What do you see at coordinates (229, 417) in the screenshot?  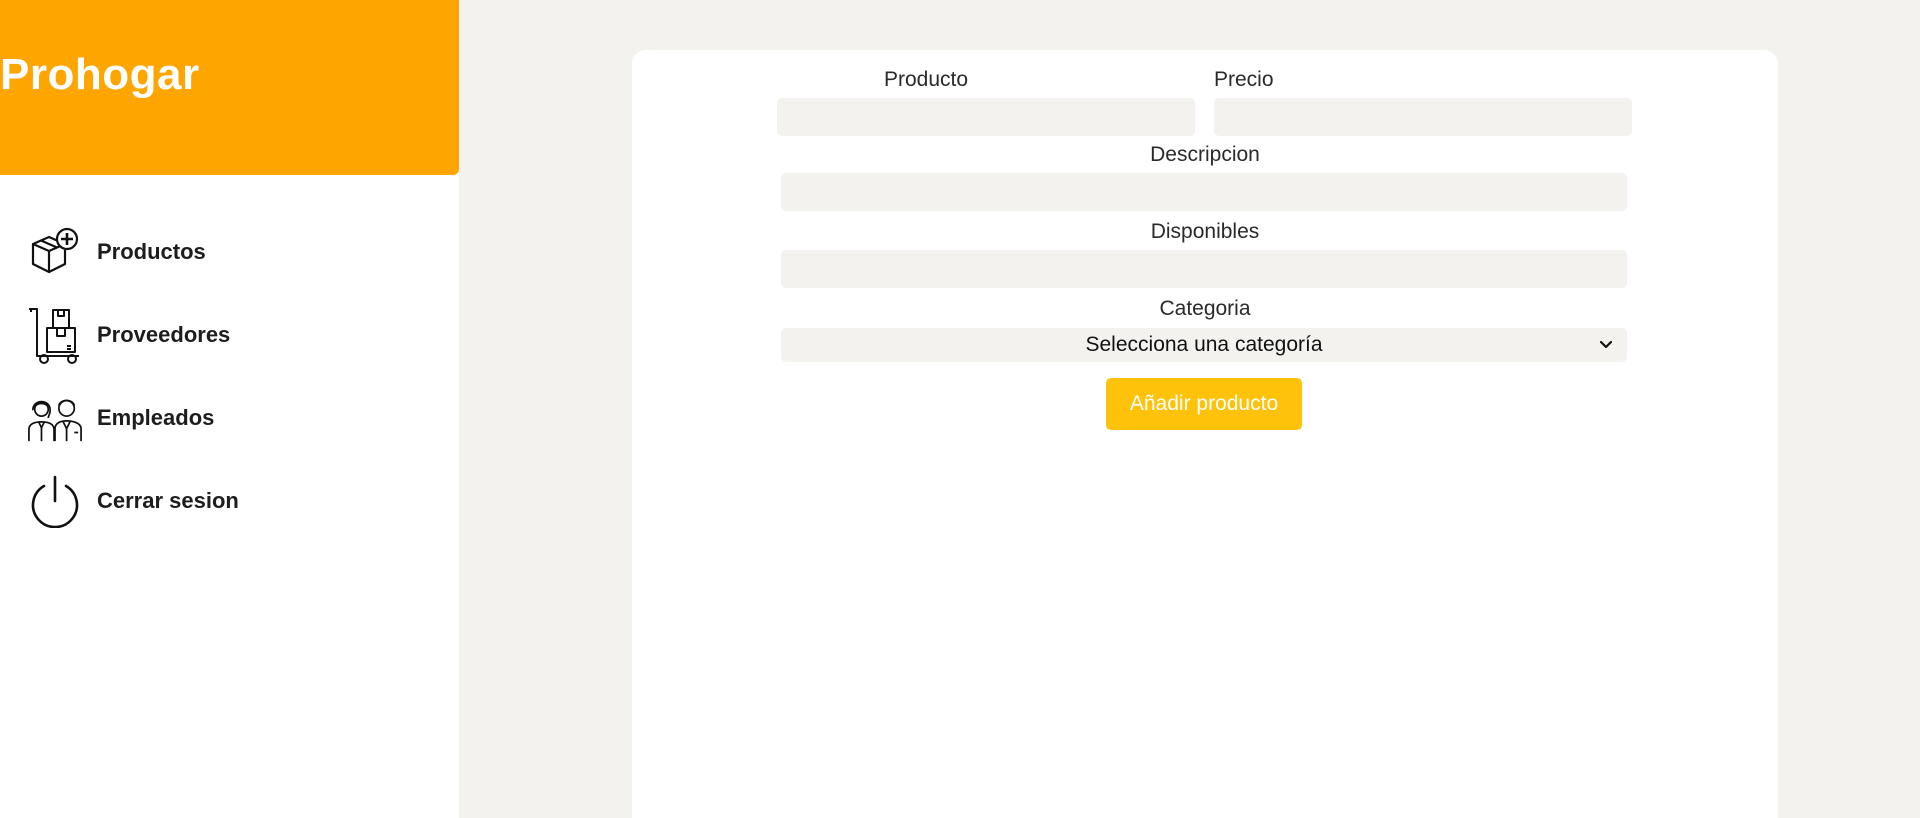 I see `sidebar-item-empleados: Empleados` at bounding box center [229, 417].